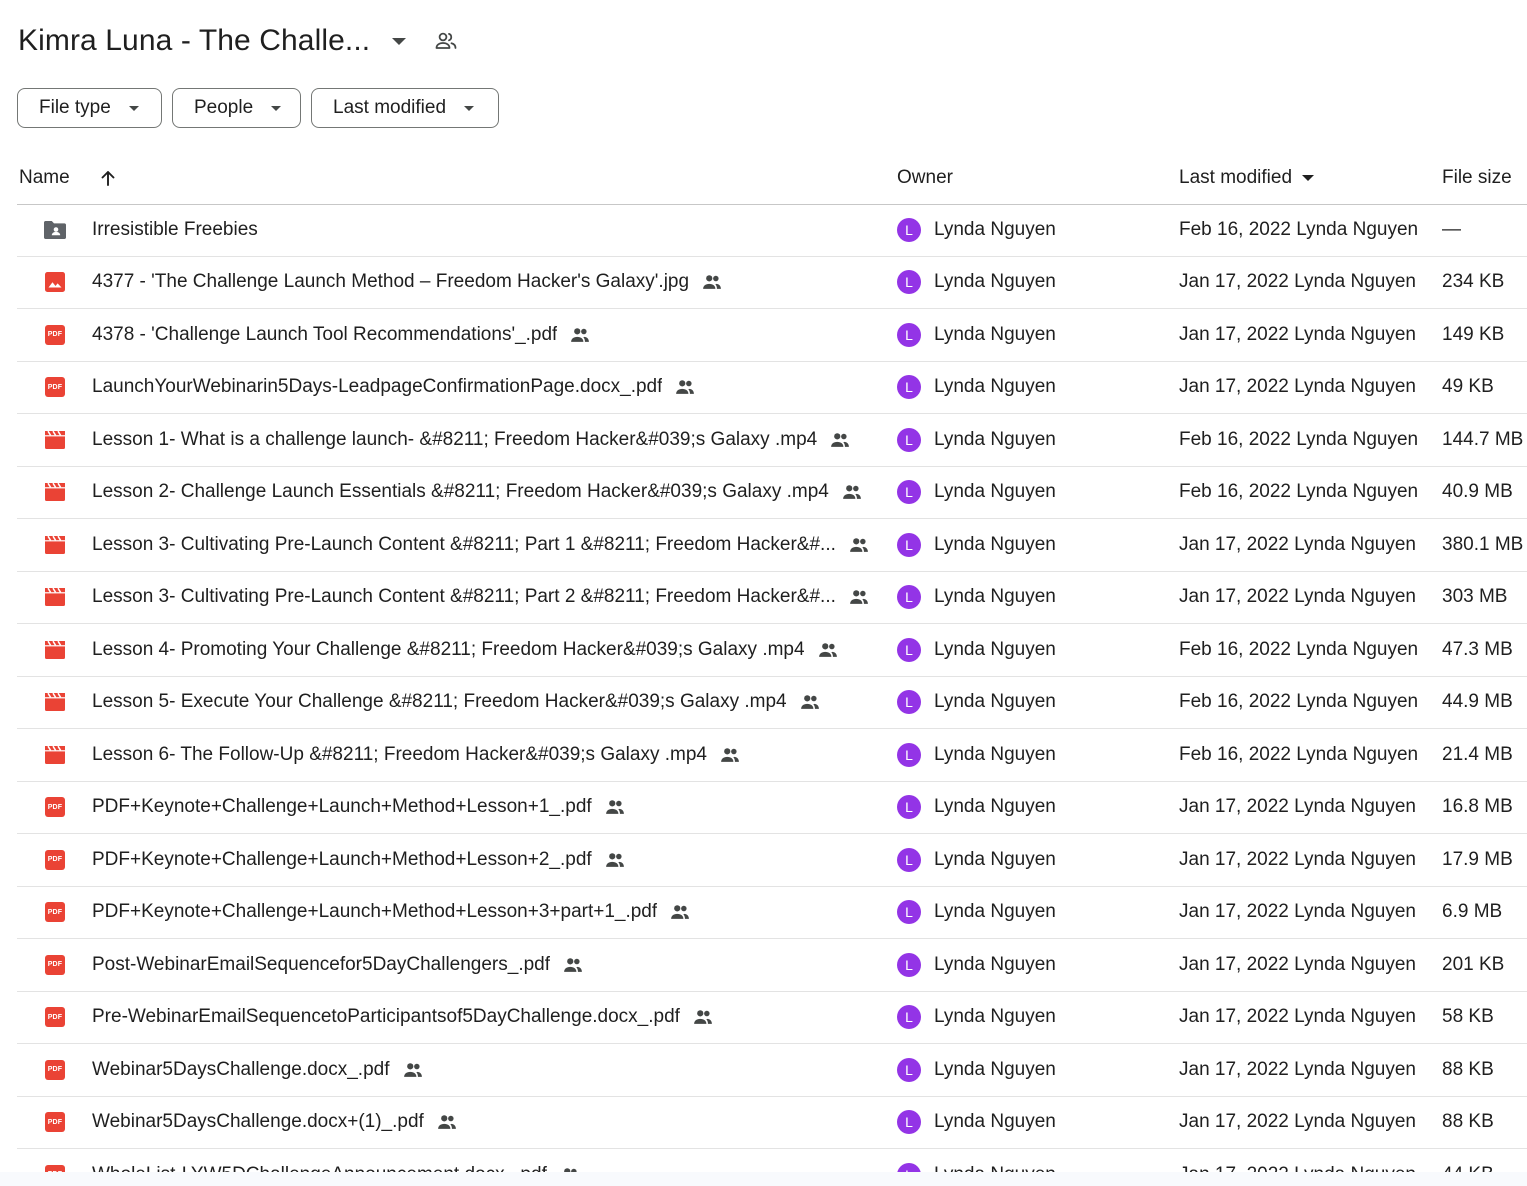 The width and height of the screenshot is (1527, 1186). Describe the element at coordinates (236, 108) in the screenshot. I see `people-filter: People` at that location.